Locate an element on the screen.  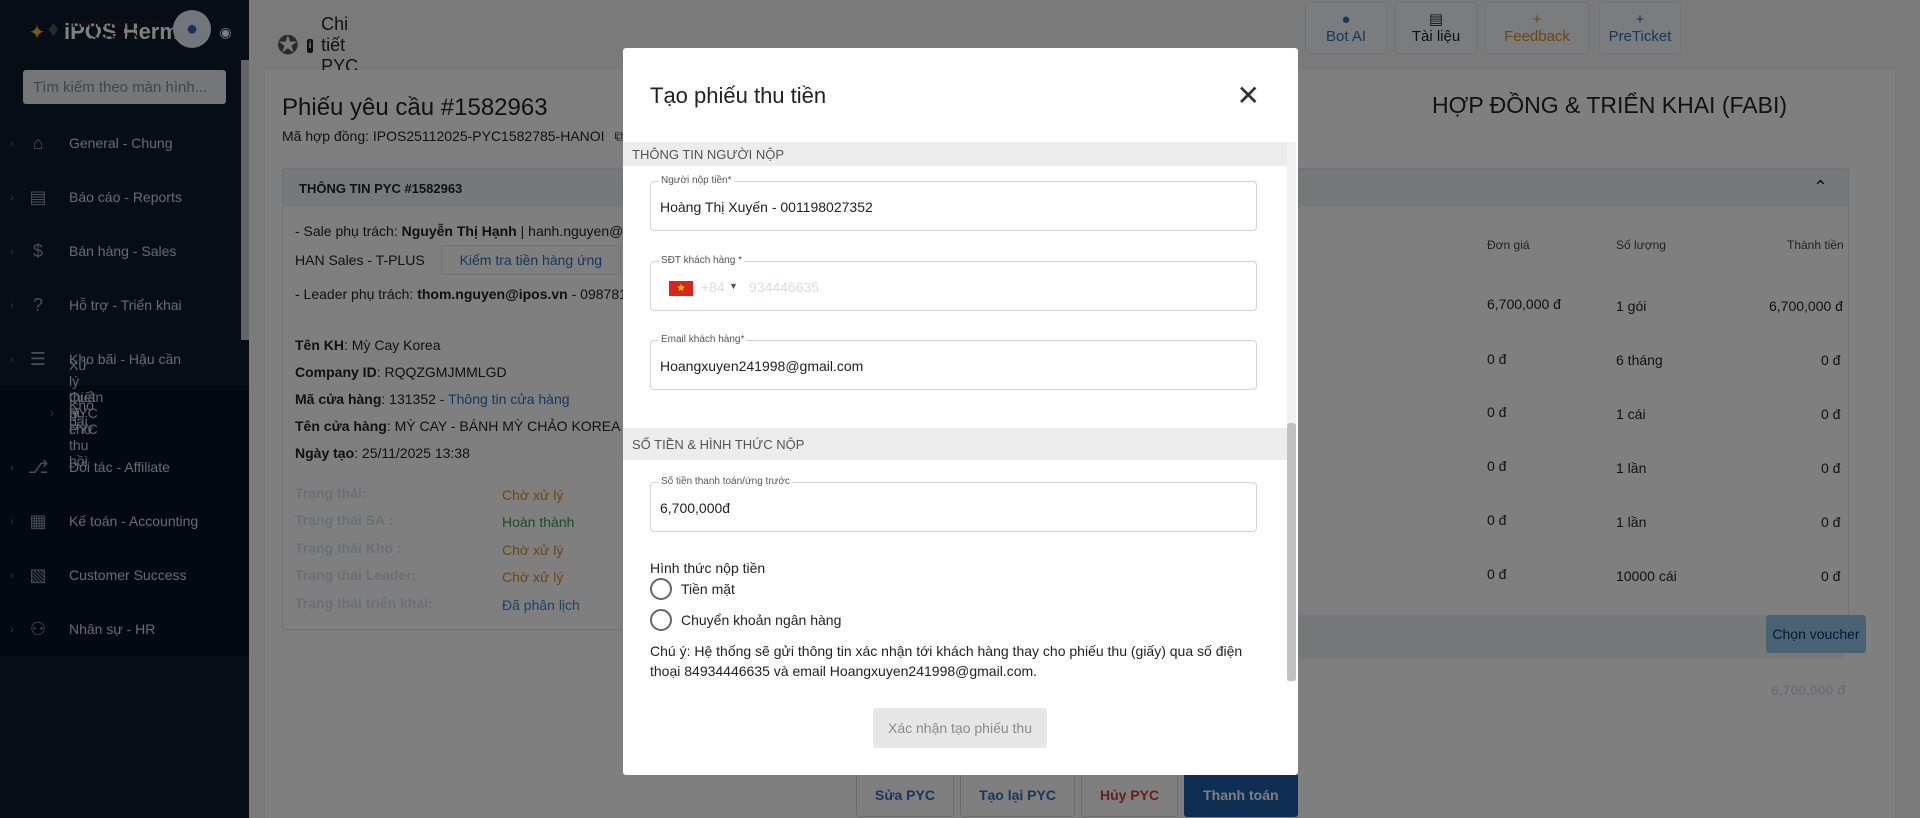
payer-section-header: THÔNG TIN NGƯỜI NỘP is located at coordinates (956, 154).